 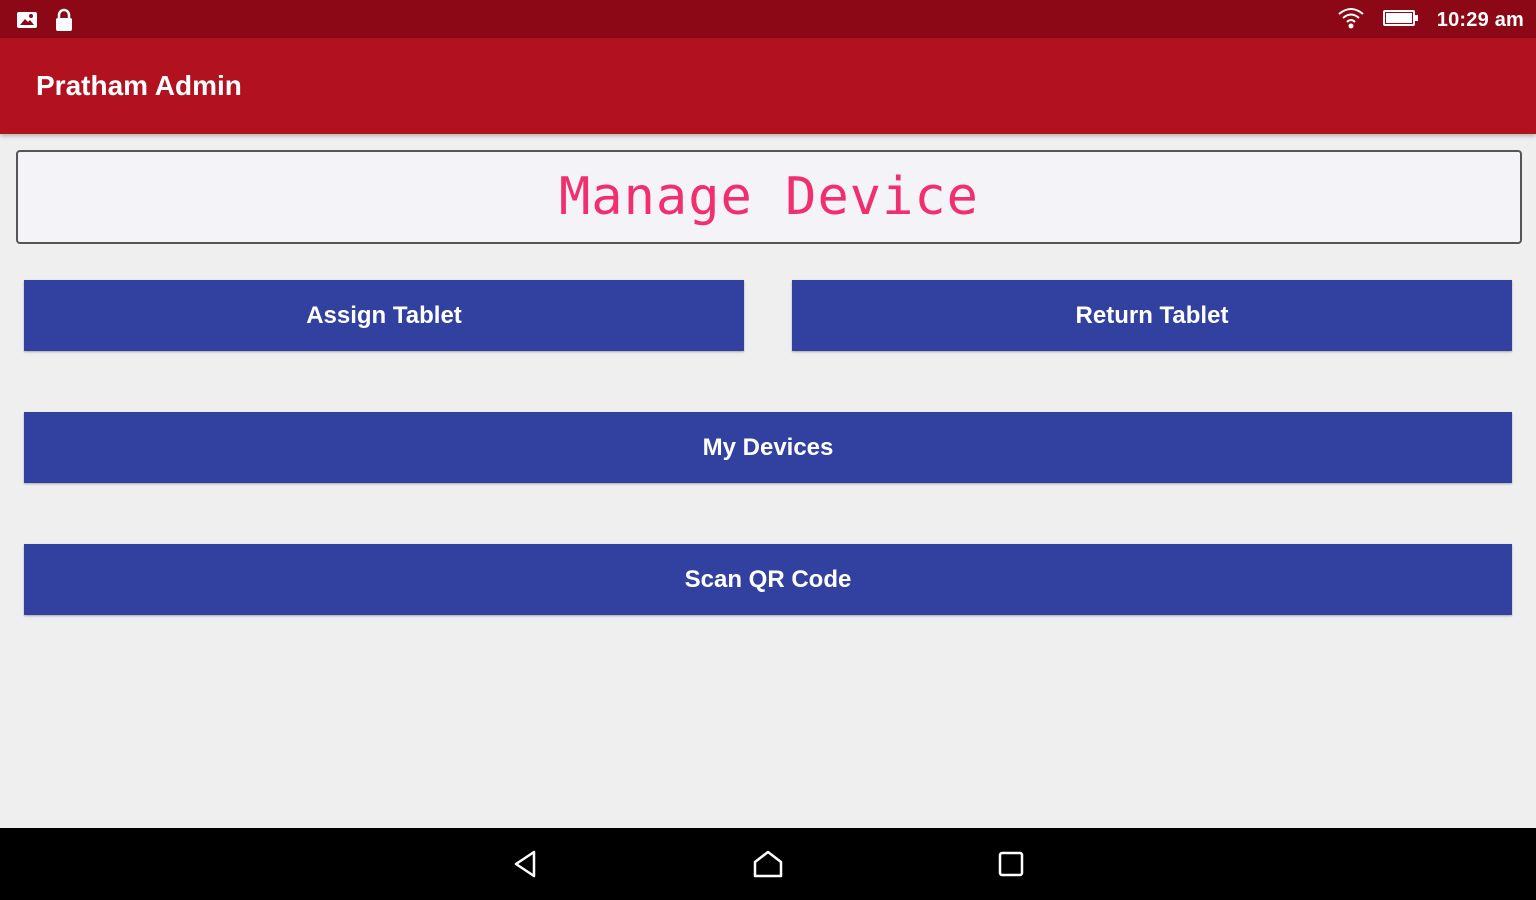 What do you see at coordinates (526, 864) in the screenshot?
I see `back-icon` at bounding box center [526, 864].